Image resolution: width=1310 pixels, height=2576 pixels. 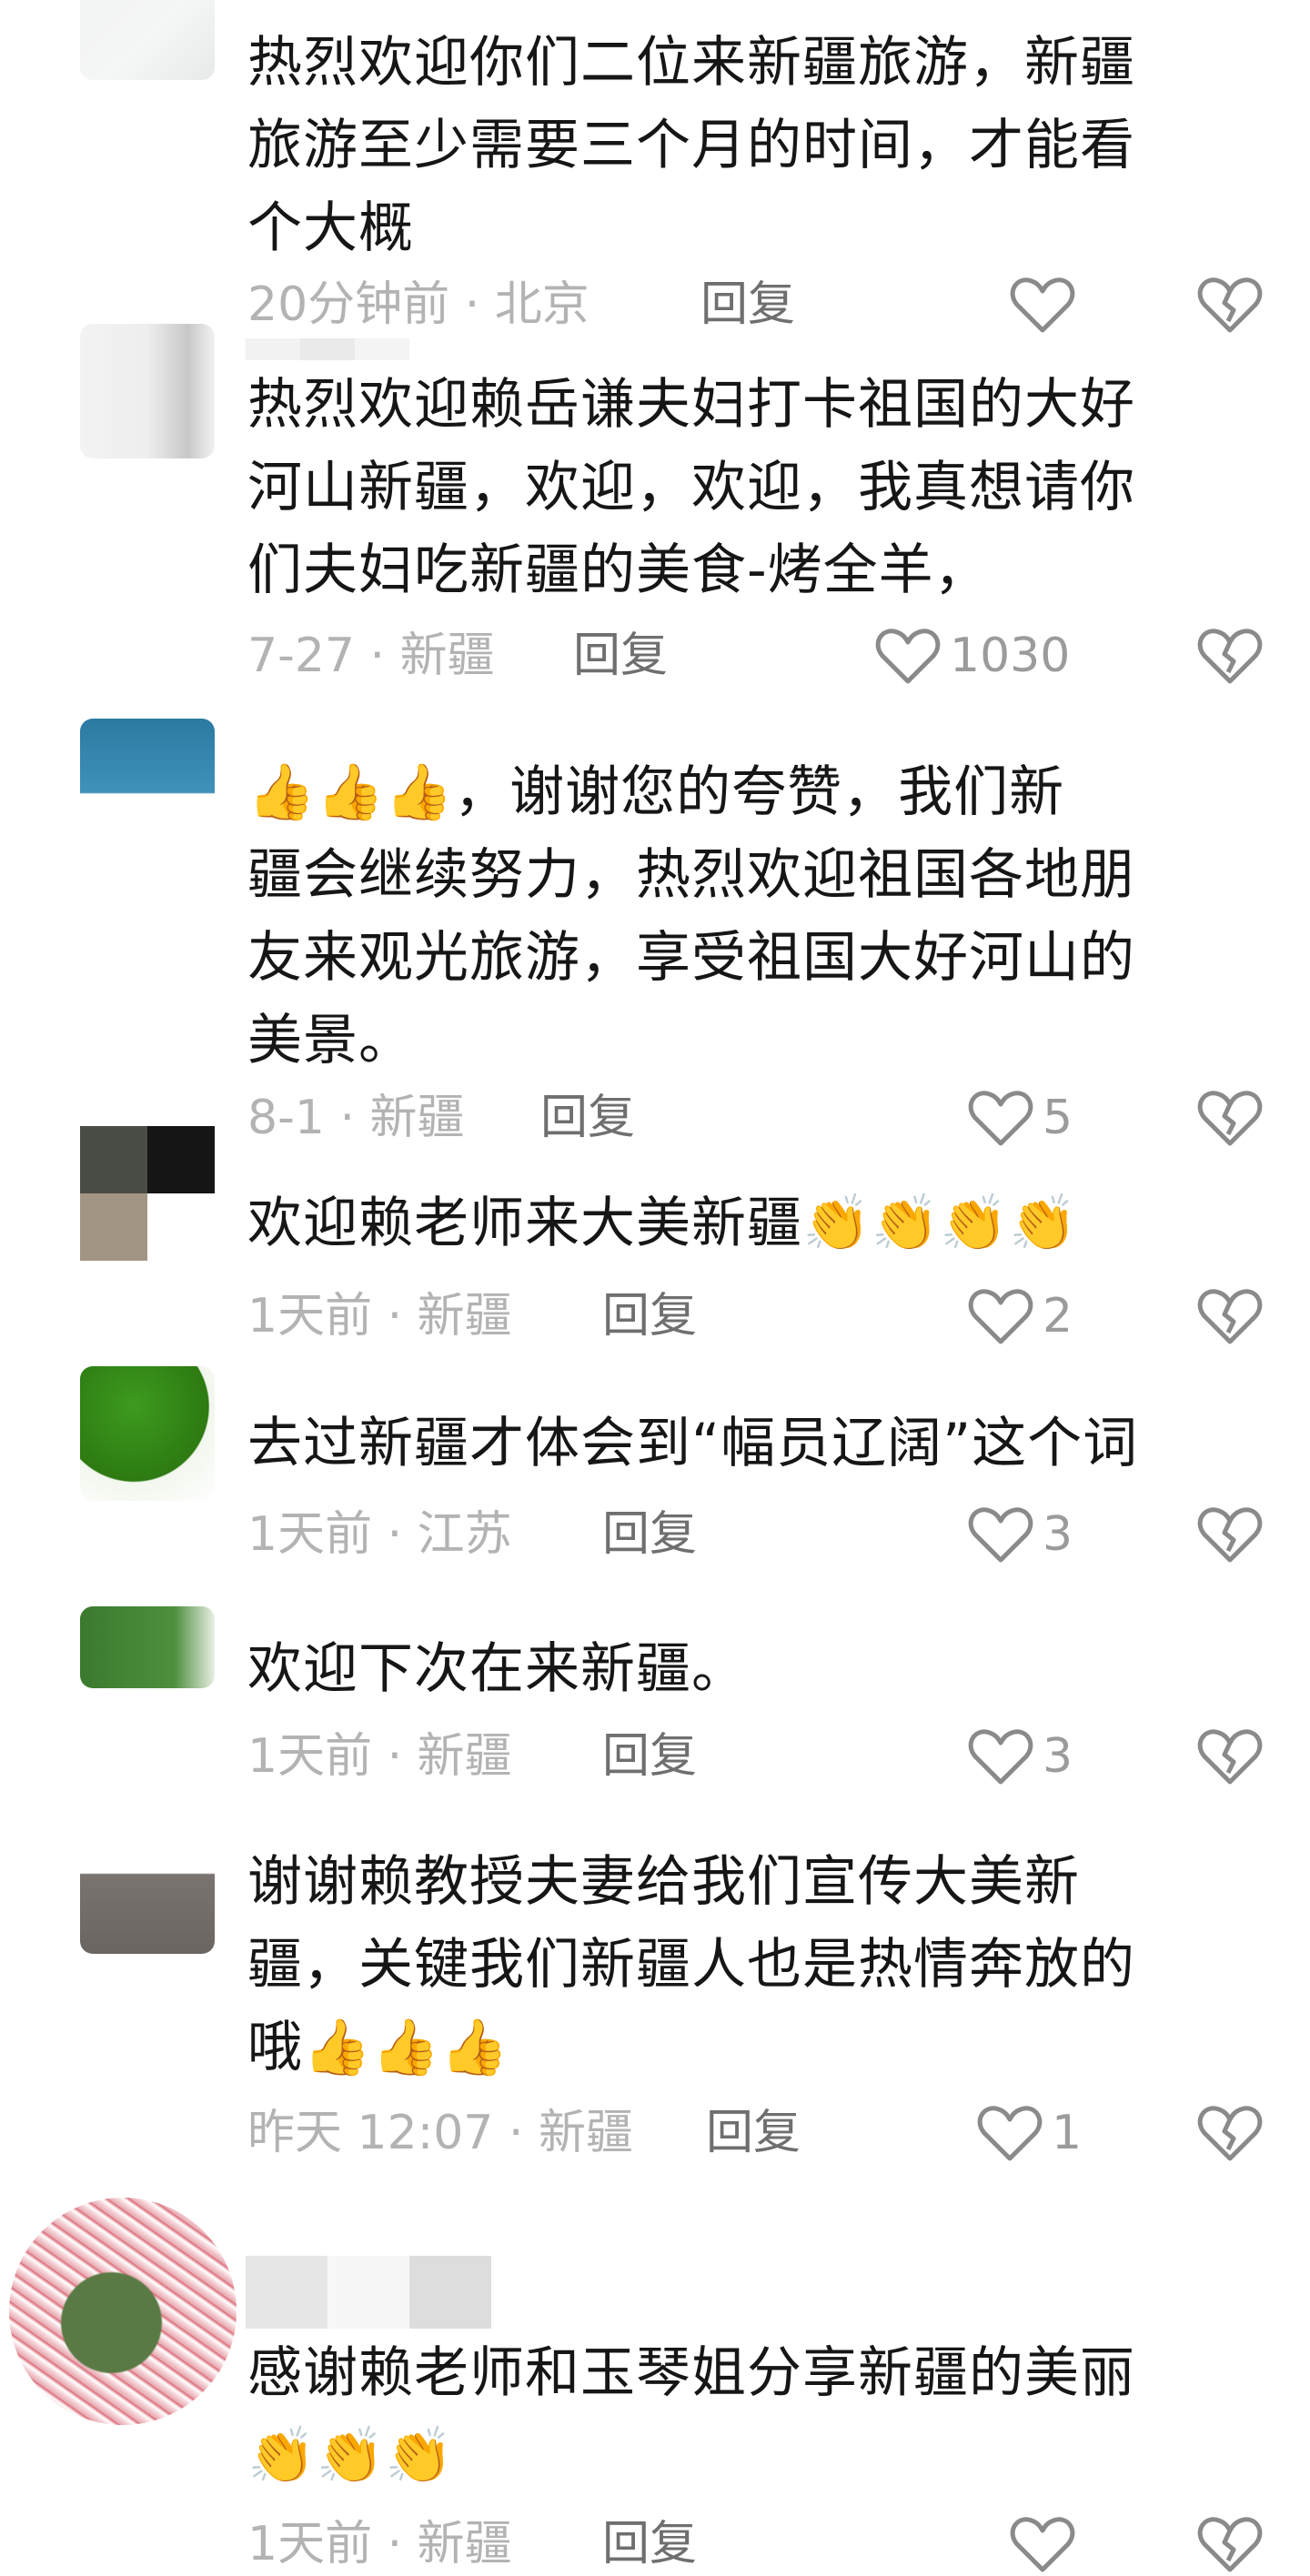 I want to click on comment-meta: 7-27 · 新疆 回复 1030, so click(x=755, y=656).